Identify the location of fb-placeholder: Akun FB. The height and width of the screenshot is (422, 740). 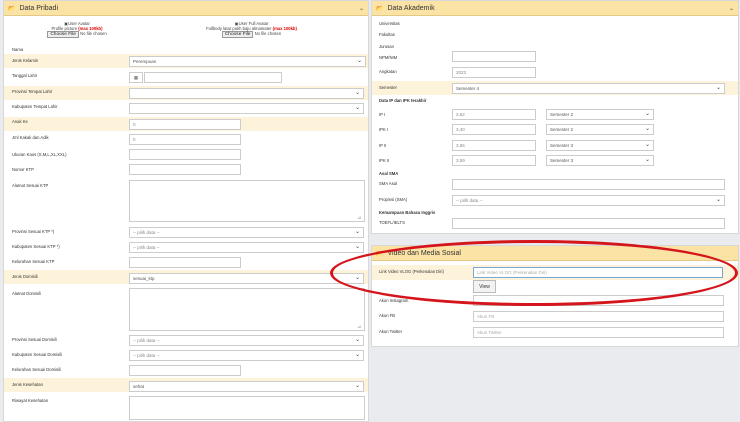
(486, 316).